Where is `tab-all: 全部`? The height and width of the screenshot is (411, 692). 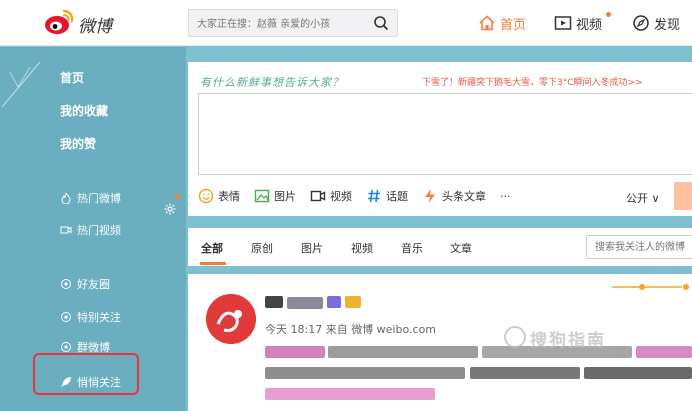 tab-all: 全部 is located at coordinates (212, 248).